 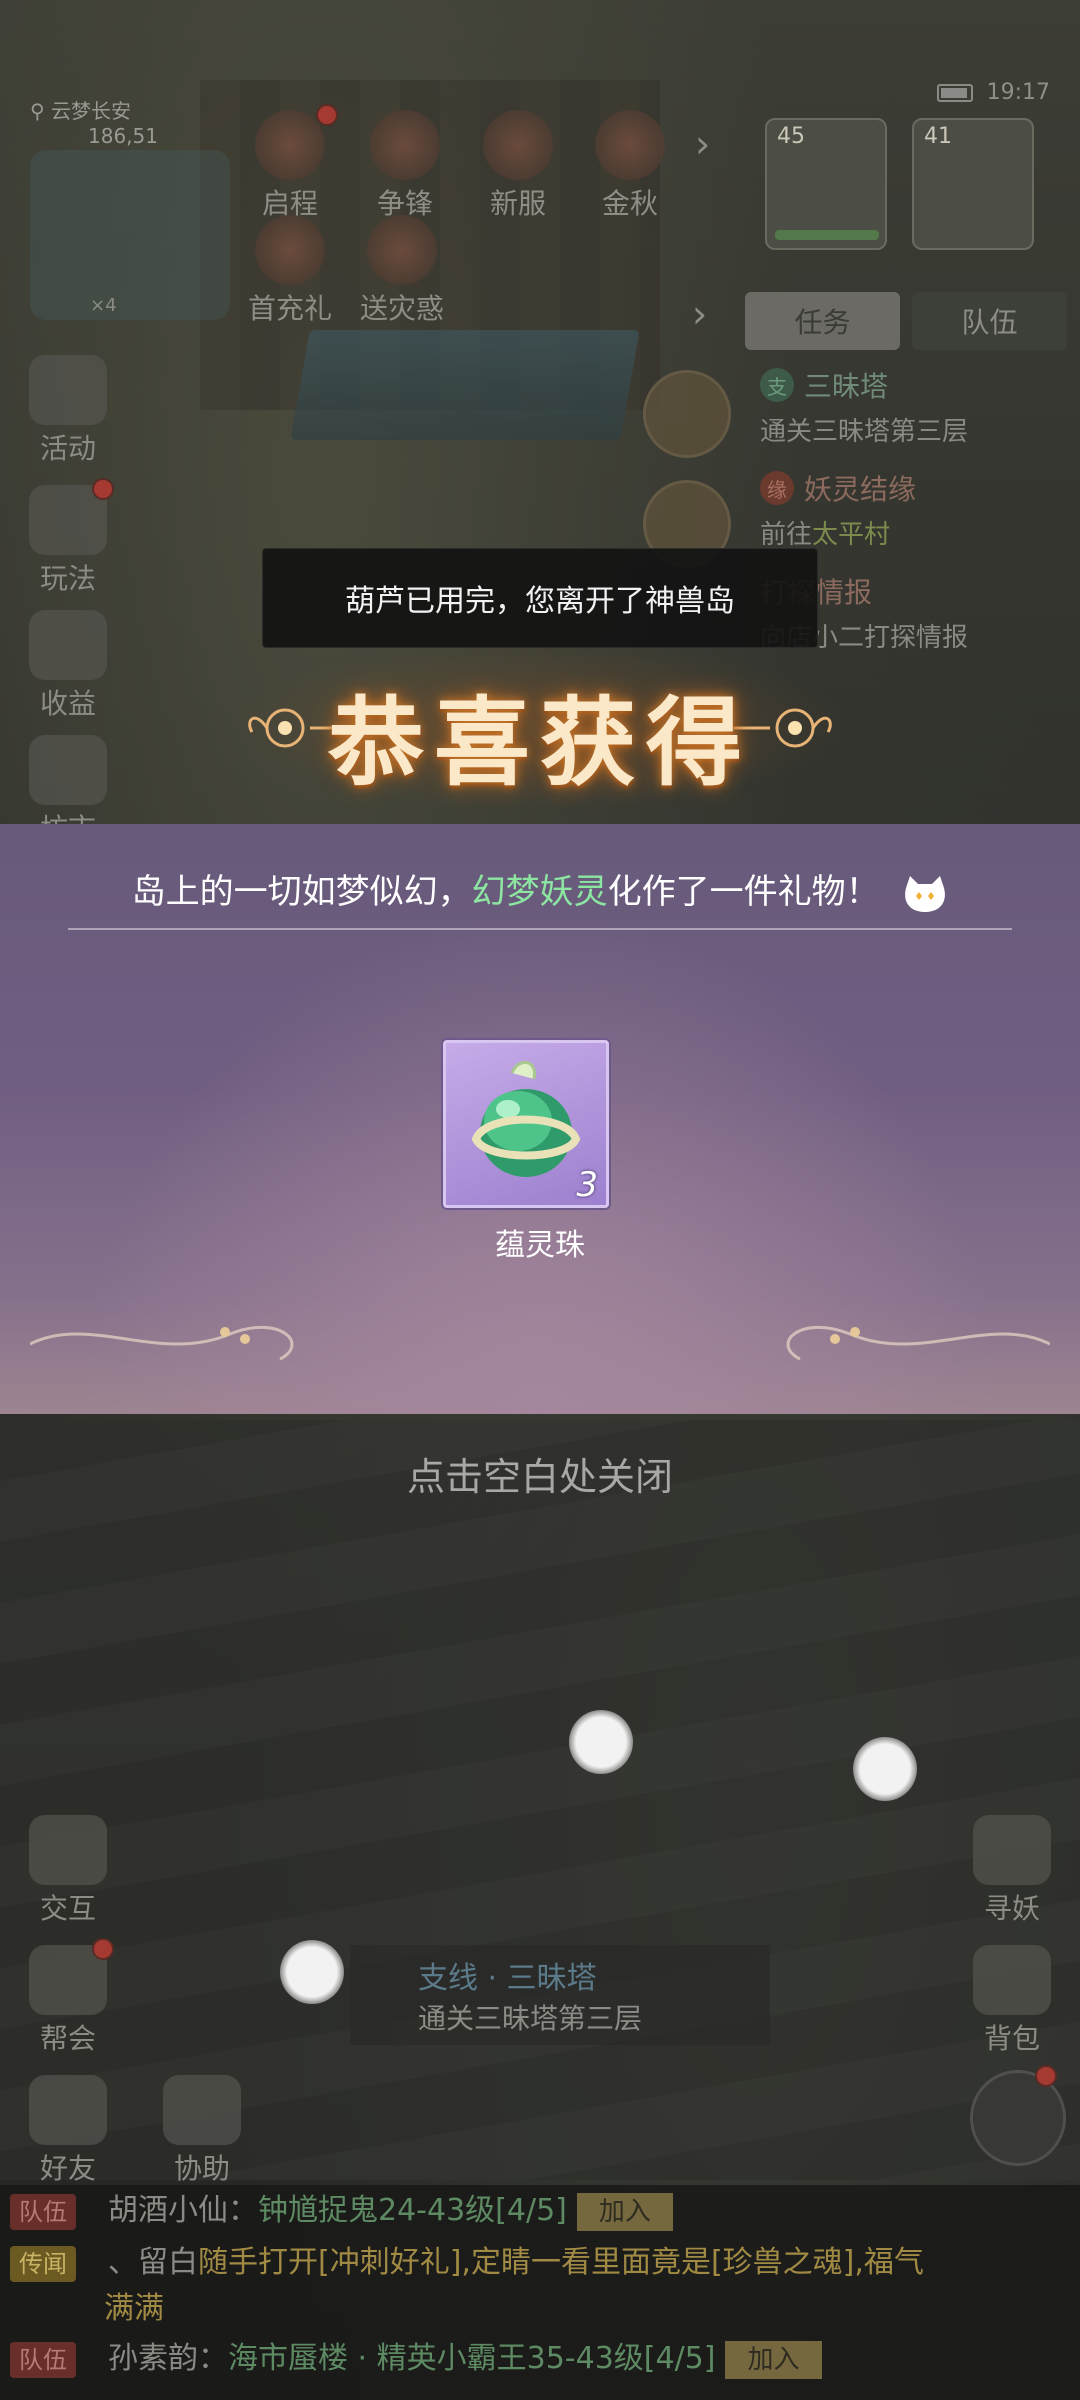 I want to click on collapse-chevron-icon: ›, so click(x=699, y=314).